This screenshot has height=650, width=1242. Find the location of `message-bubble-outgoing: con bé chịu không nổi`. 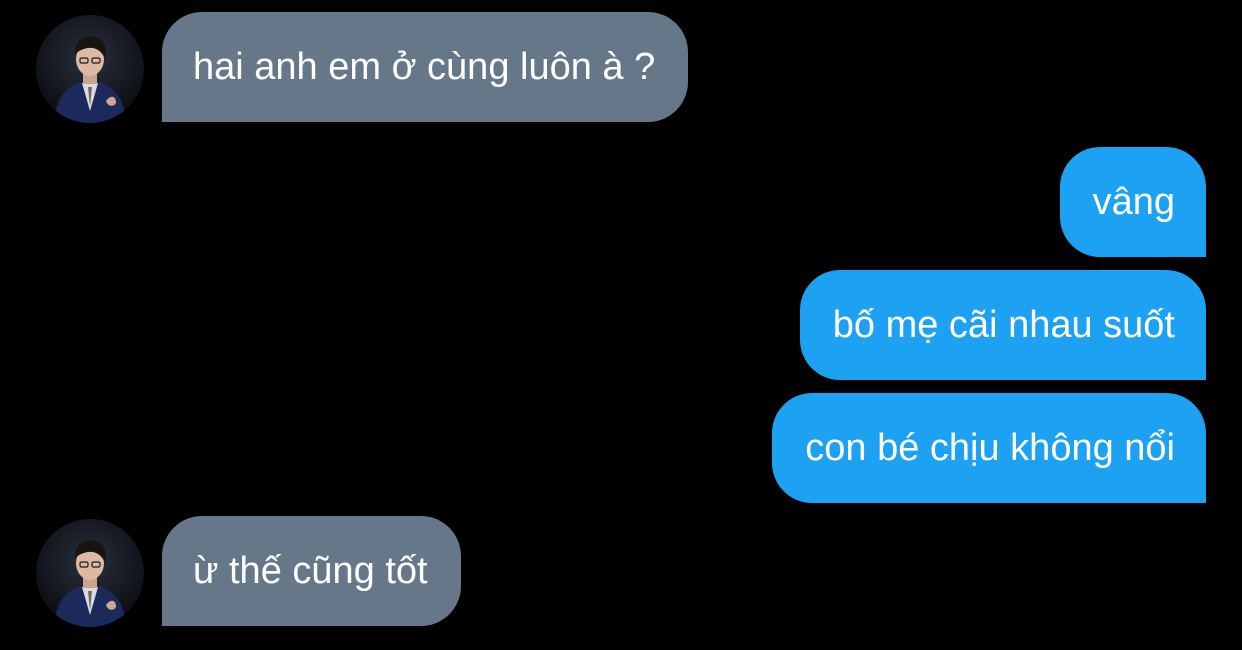

message-bubble-outgoing: con bé chịu không nổi is located at coordinates (989, 448).